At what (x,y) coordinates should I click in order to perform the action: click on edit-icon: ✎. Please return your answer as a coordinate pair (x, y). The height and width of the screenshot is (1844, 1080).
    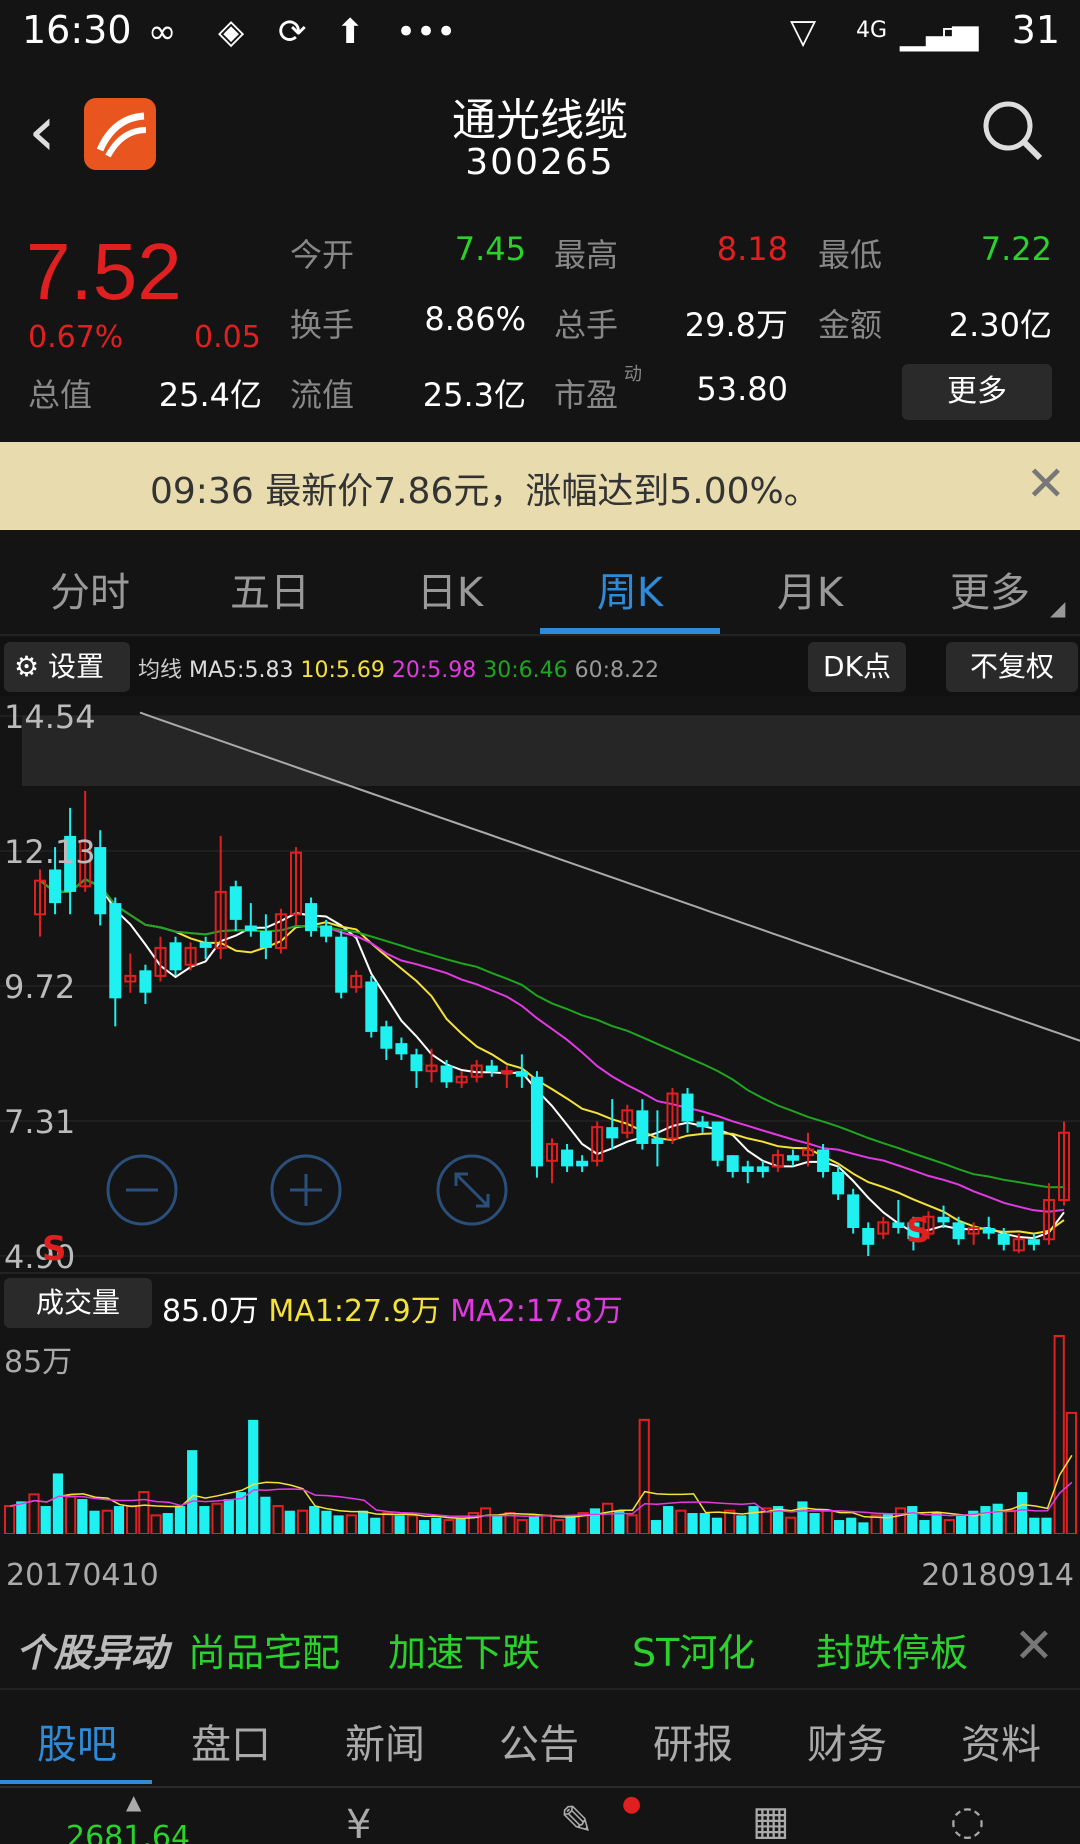
    Looking at the image, I should click on (577, 1821).